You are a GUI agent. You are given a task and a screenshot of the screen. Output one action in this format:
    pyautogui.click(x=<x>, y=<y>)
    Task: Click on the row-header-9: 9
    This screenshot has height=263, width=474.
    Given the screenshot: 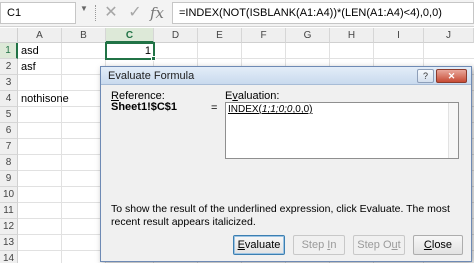 What is the action you would take?
    pyautogui.click(x=9, y=179)
    